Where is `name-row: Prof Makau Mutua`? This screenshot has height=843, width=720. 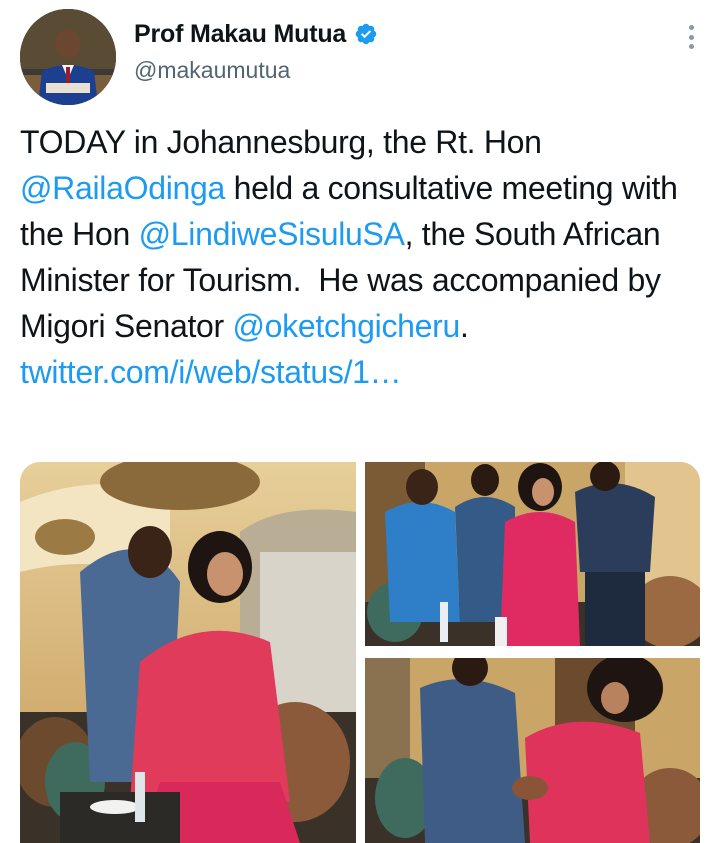 name-row: Prof Makau Mutua is located at coordinates (256, 34).